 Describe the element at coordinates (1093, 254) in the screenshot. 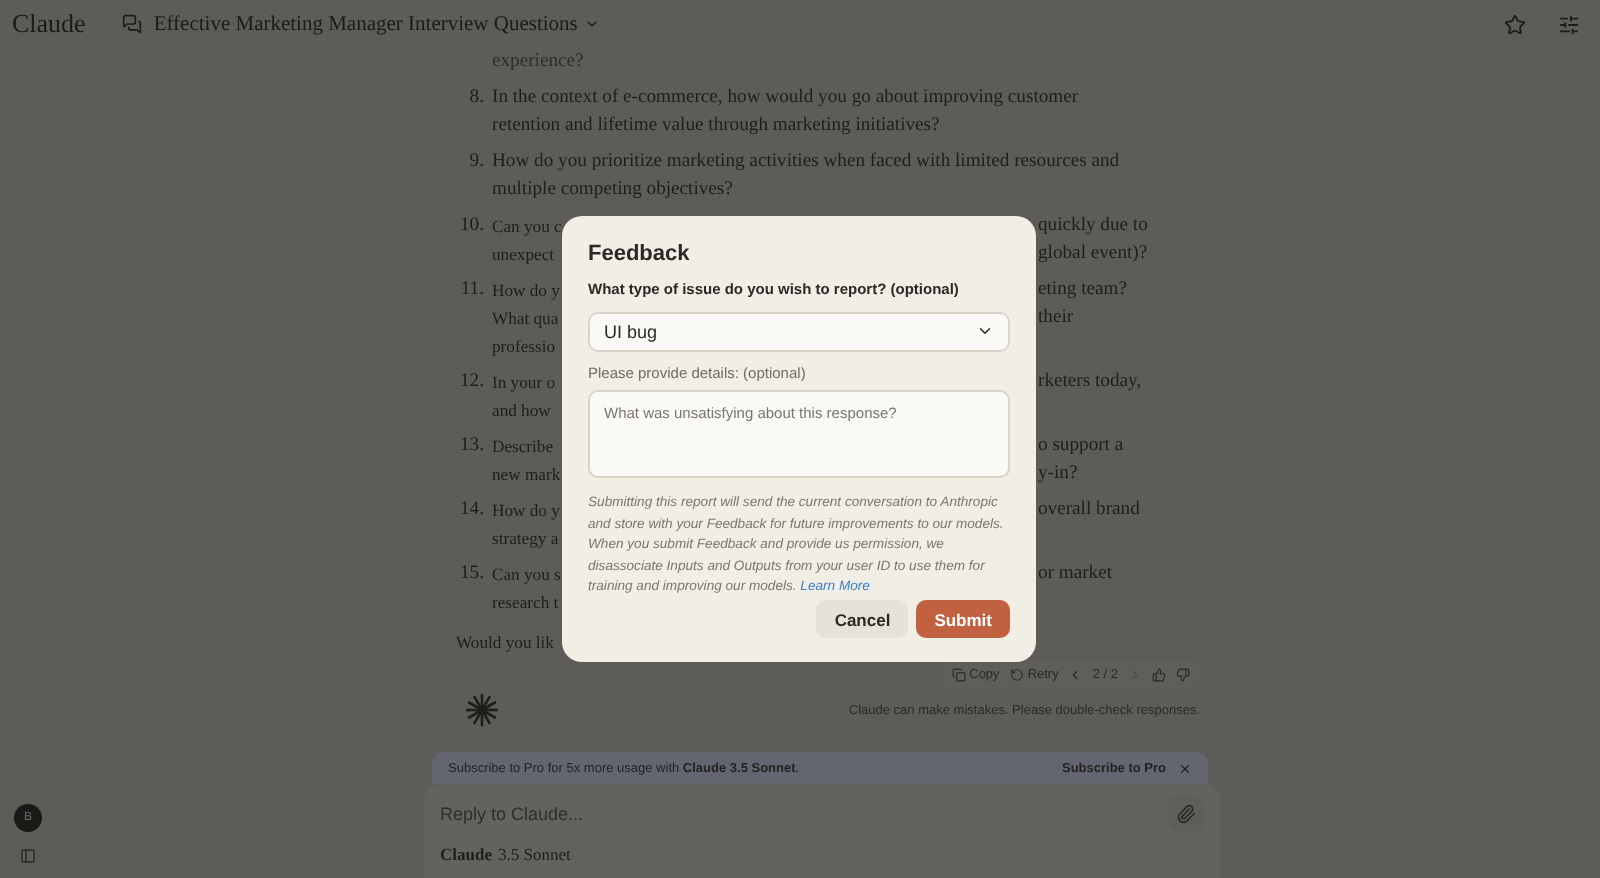

I see `message-text: global event)?` at that location.